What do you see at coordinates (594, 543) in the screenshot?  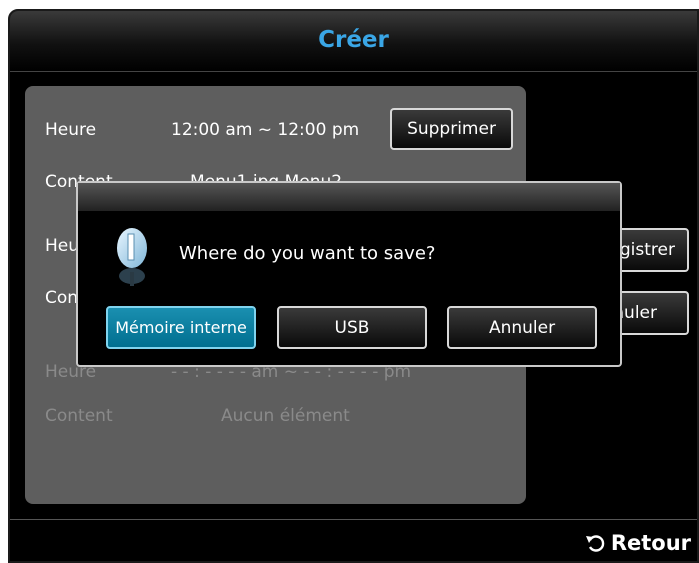 I see `back-arrow-icon` at bounding box center [594, 543].